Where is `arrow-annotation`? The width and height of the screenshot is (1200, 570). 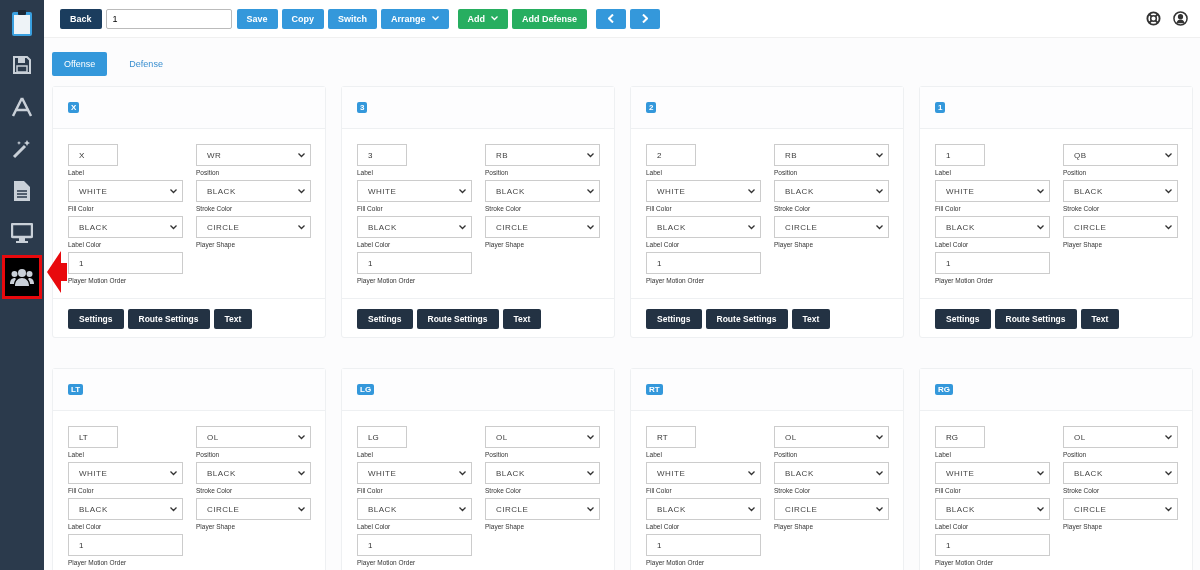 arrow-annotation is located at coordinates (57, 272).